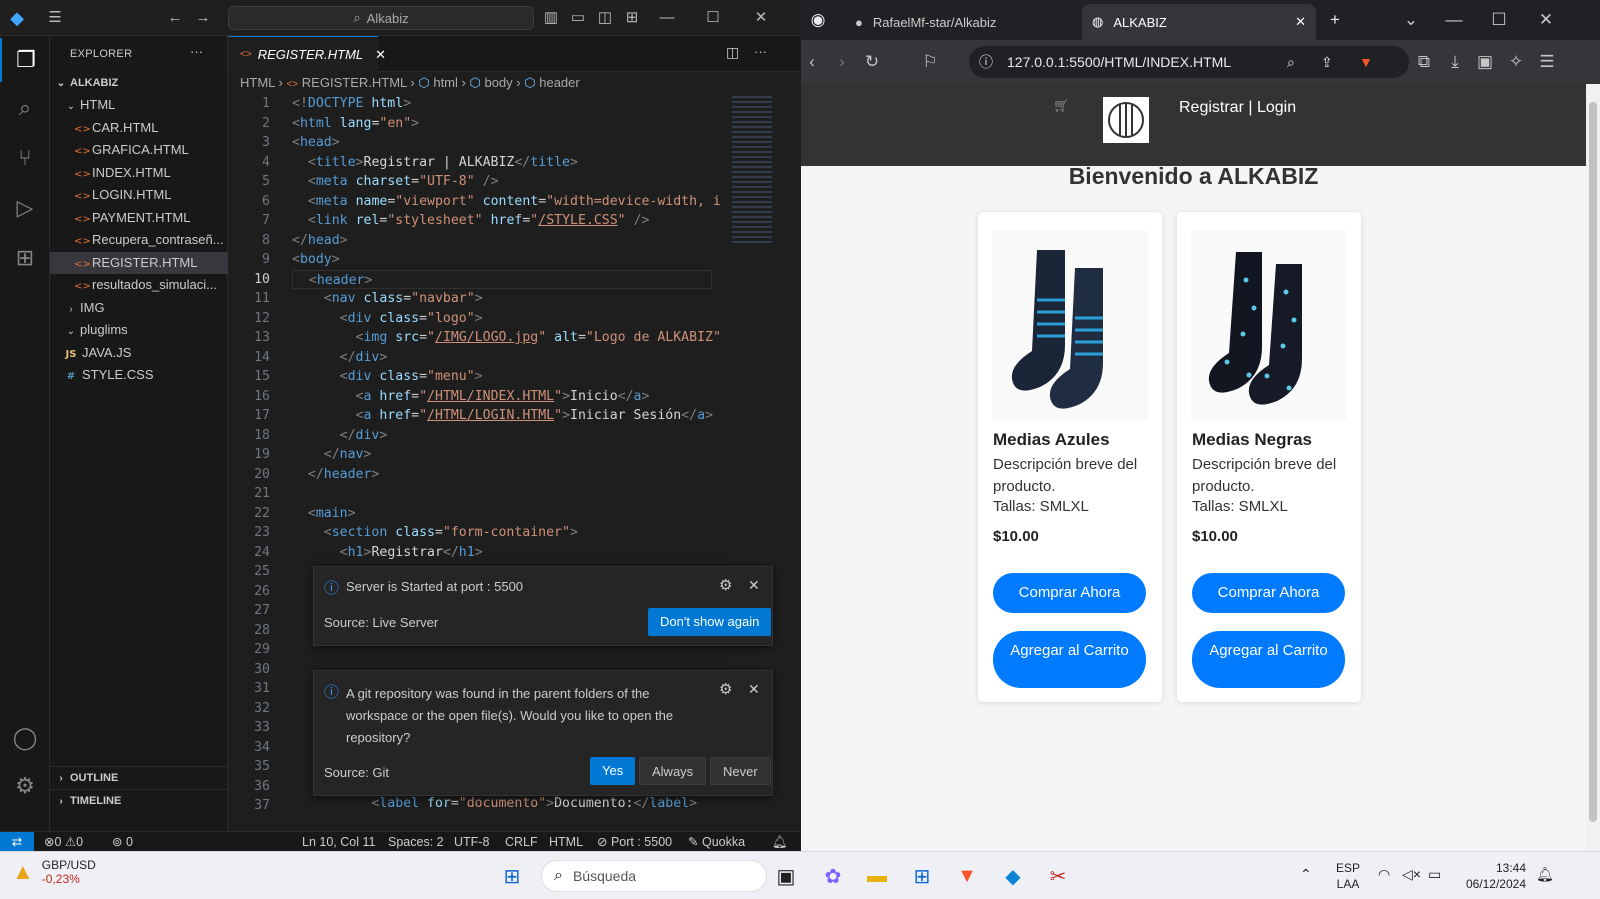 This screenshot has width=1600, height=899. What do you see at coordinates (17, 842) in the screenshot?
I see `remote-icon: ⇄` at bounding box center [17, 842].